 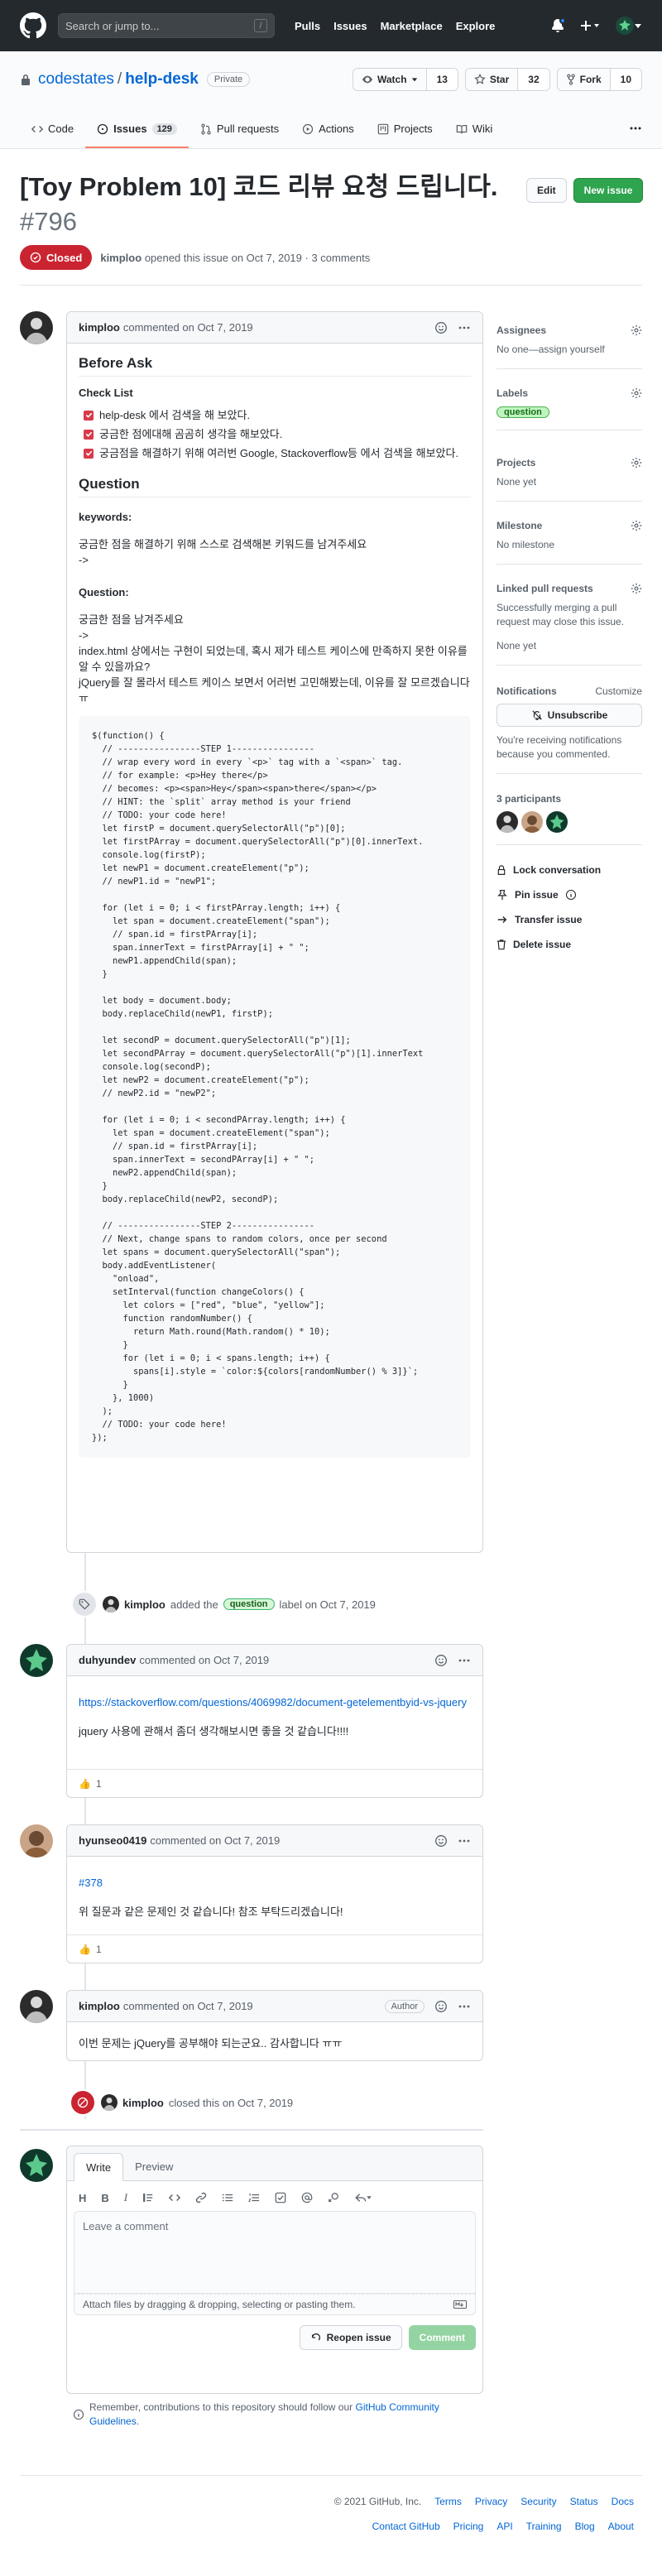 What do you see at coordinates (36, 2165) in the screenshot?
I see `avatar-current-user` at bounding box center [36, 2165].